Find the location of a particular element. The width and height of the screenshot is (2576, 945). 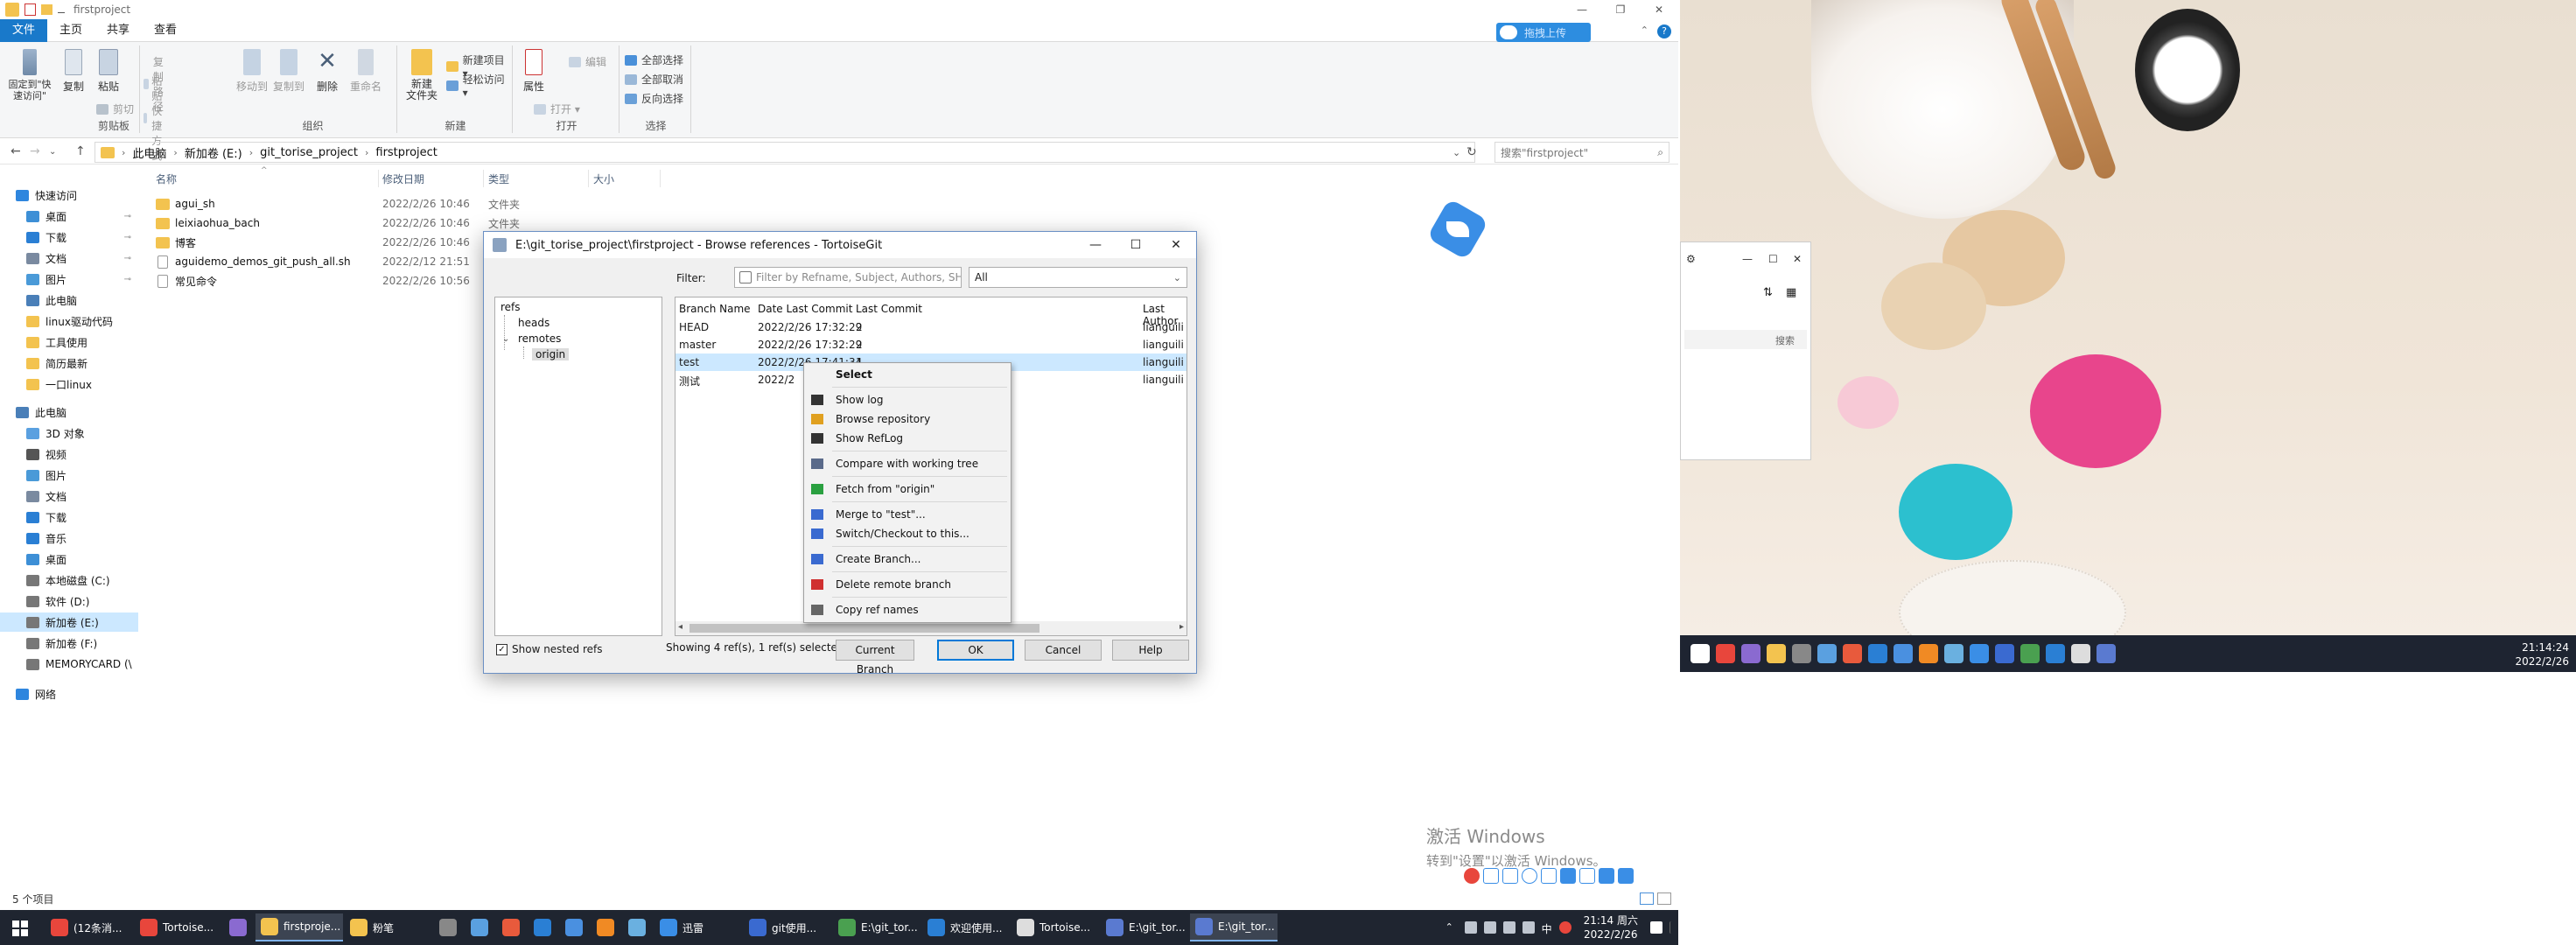

column-branch-name: Branch Name is located at coordinates (715, 309).